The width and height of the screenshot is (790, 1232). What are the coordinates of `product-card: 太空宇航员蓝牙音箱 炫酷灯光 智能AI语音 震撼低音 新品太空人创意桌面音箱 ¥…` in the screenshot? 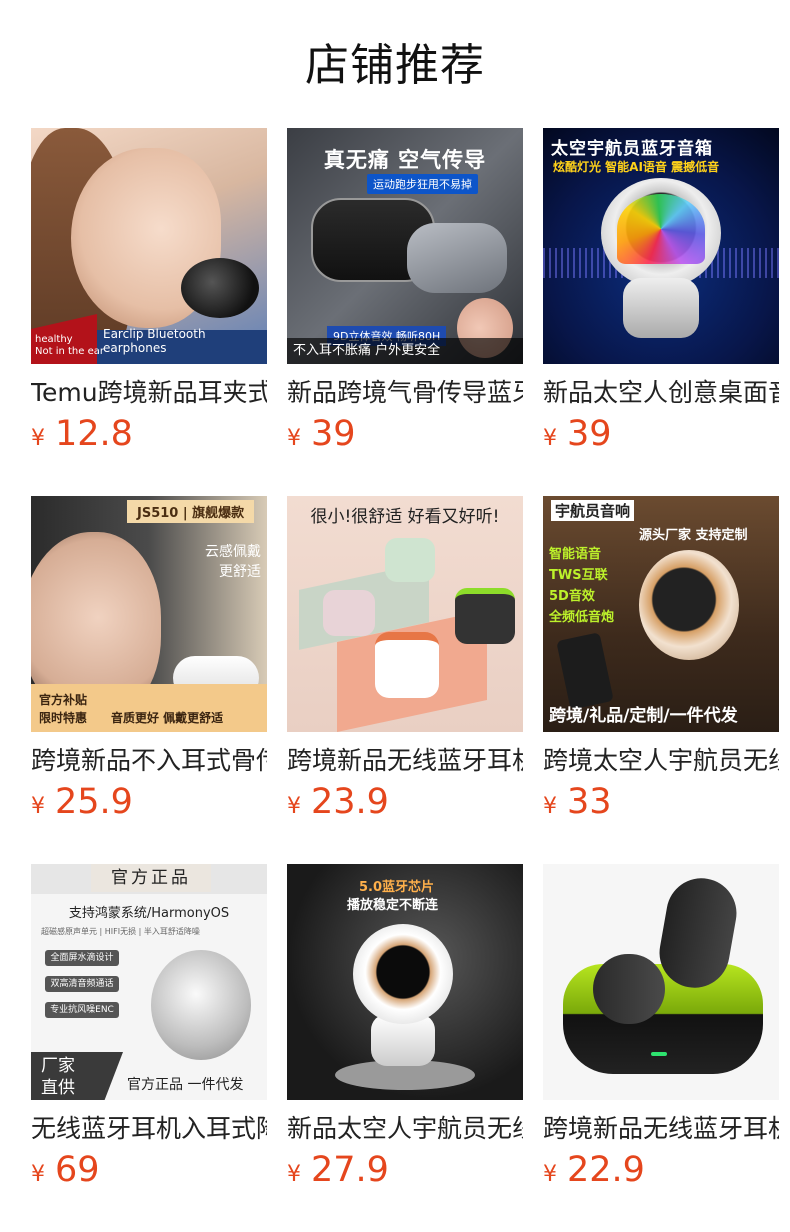 It's located at (661, 312).